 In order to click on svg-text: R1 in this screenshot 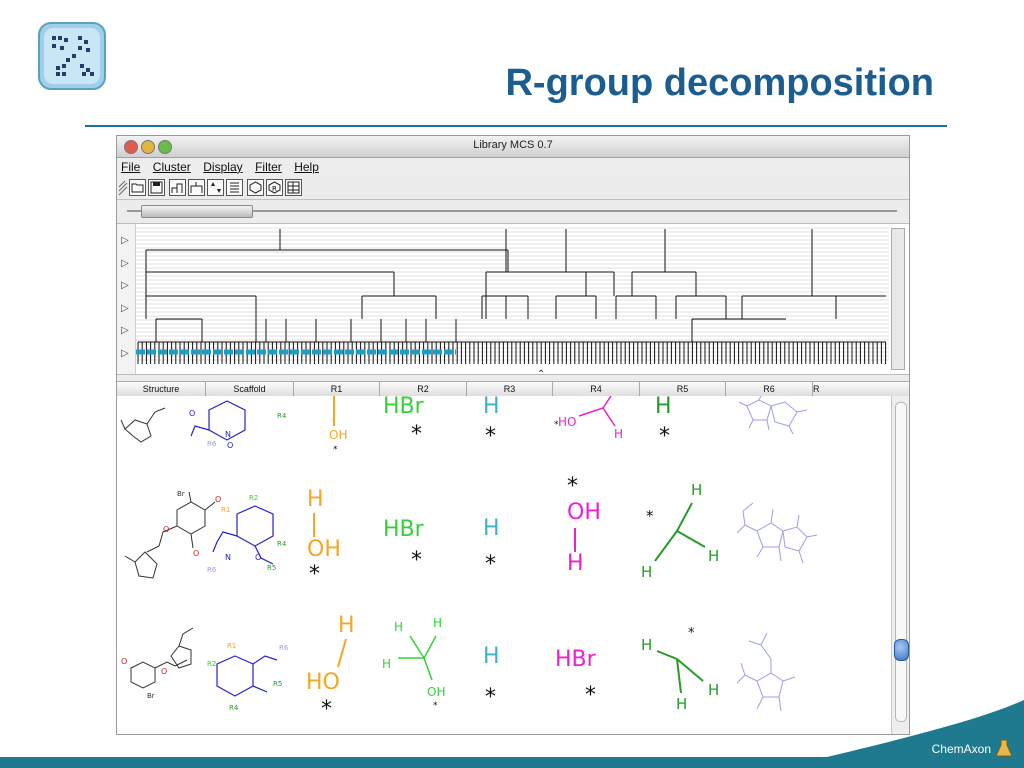, I will do `click(225, 510)`.